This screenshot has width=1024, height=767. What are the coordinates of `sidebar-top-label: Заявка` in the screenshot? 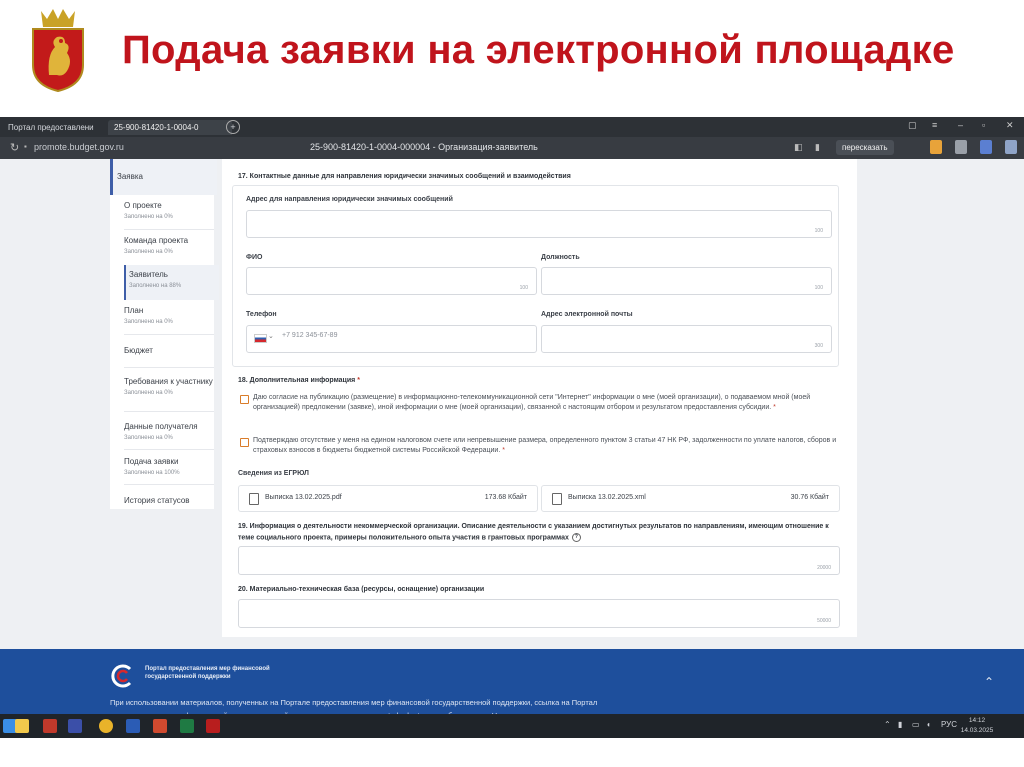 It's located at (130, 176).